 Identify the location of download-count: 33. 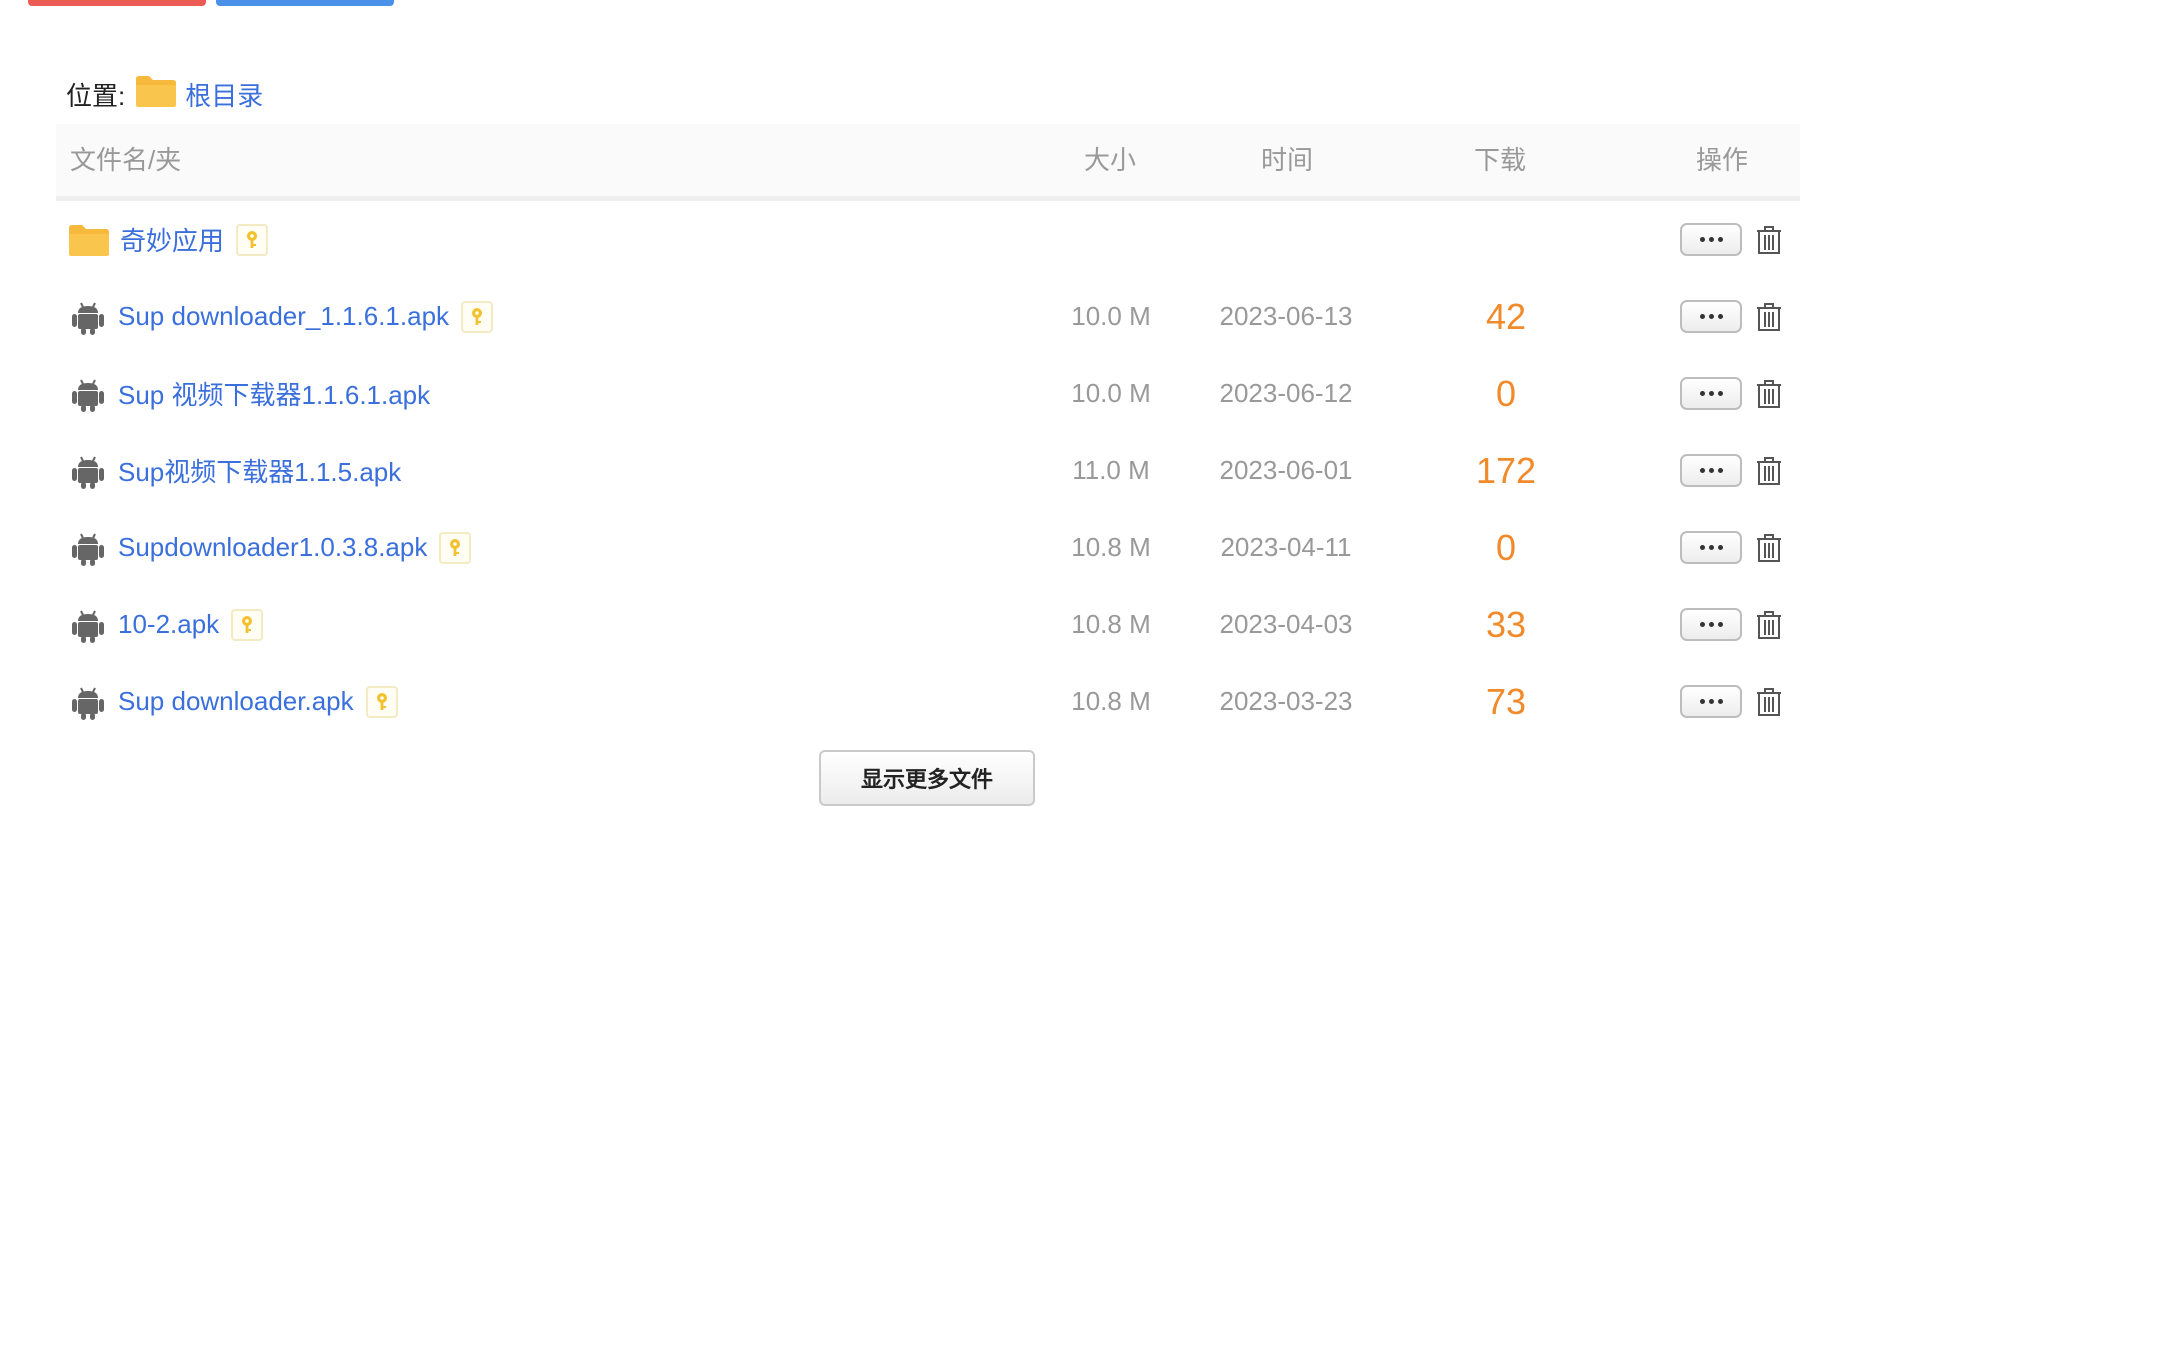
(1506, 624).